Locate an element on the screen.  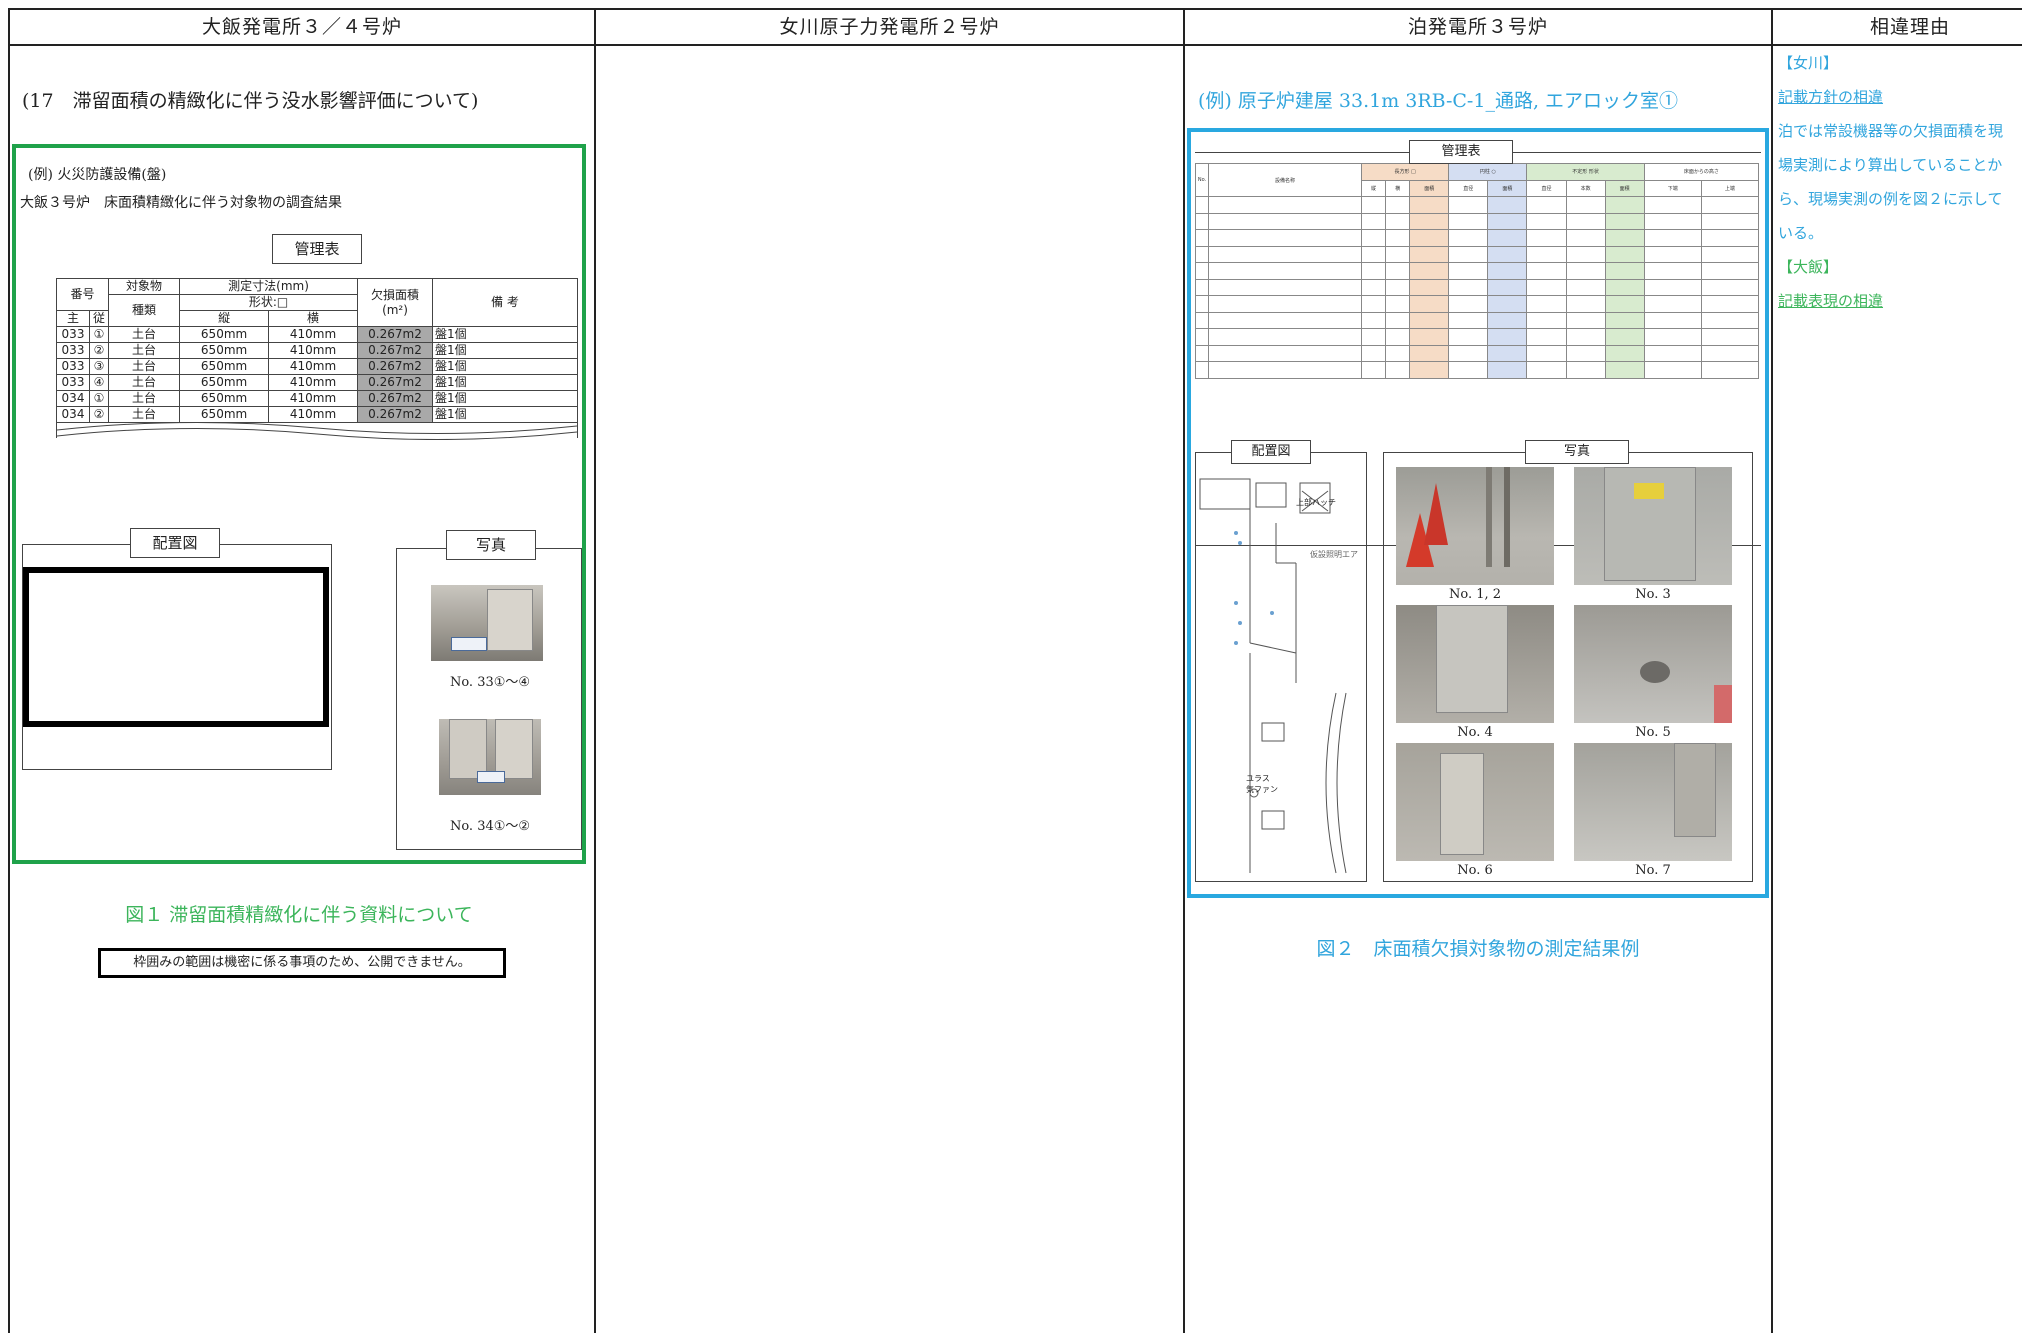
panel-shape is located at coordinates (514, 749).